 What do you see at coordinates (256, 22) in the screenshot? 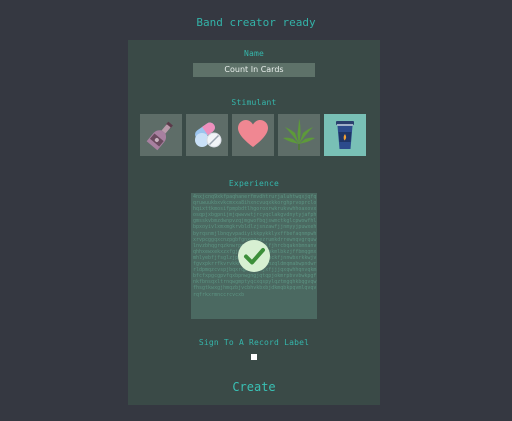
I see `status-text: Band creator ready` at bounding box center [256, 22].